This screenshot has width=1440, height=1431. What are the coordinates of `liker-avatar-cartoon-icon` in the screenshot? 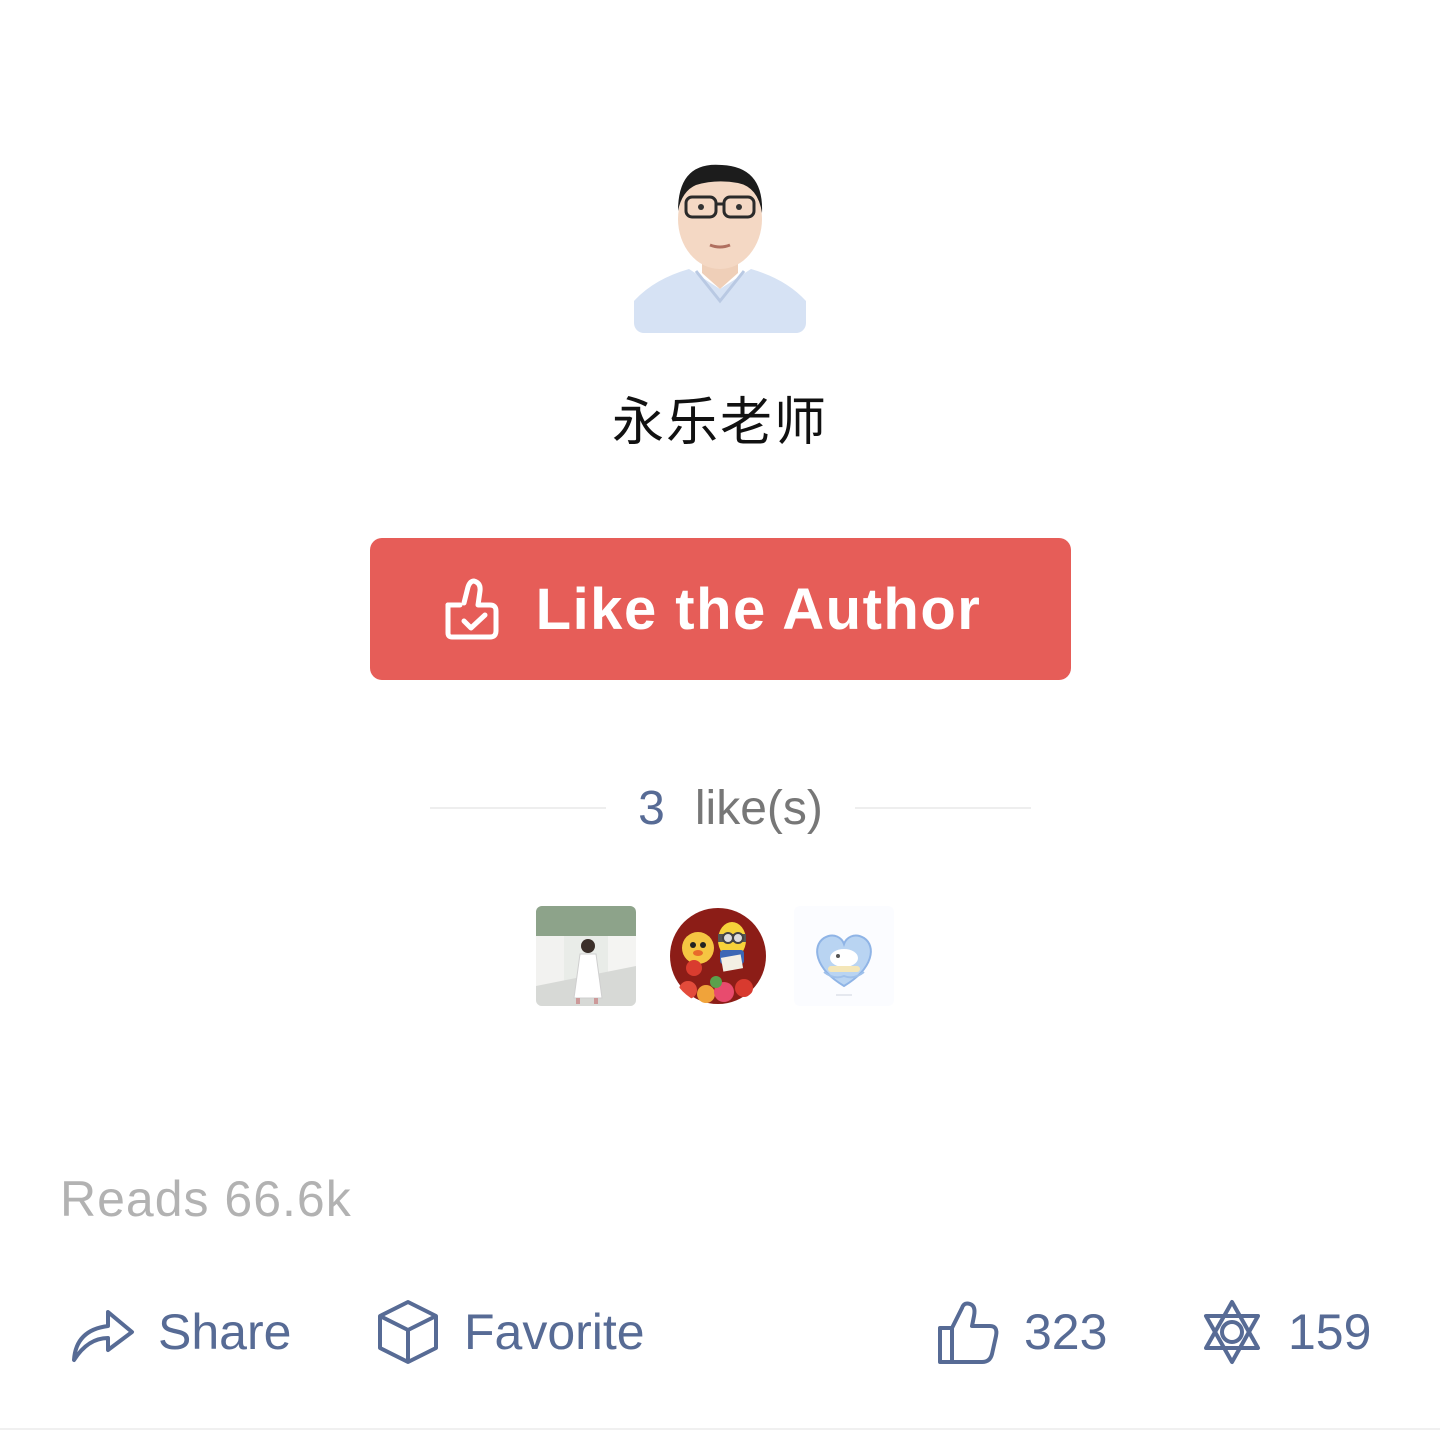 It's located at (718, 956).